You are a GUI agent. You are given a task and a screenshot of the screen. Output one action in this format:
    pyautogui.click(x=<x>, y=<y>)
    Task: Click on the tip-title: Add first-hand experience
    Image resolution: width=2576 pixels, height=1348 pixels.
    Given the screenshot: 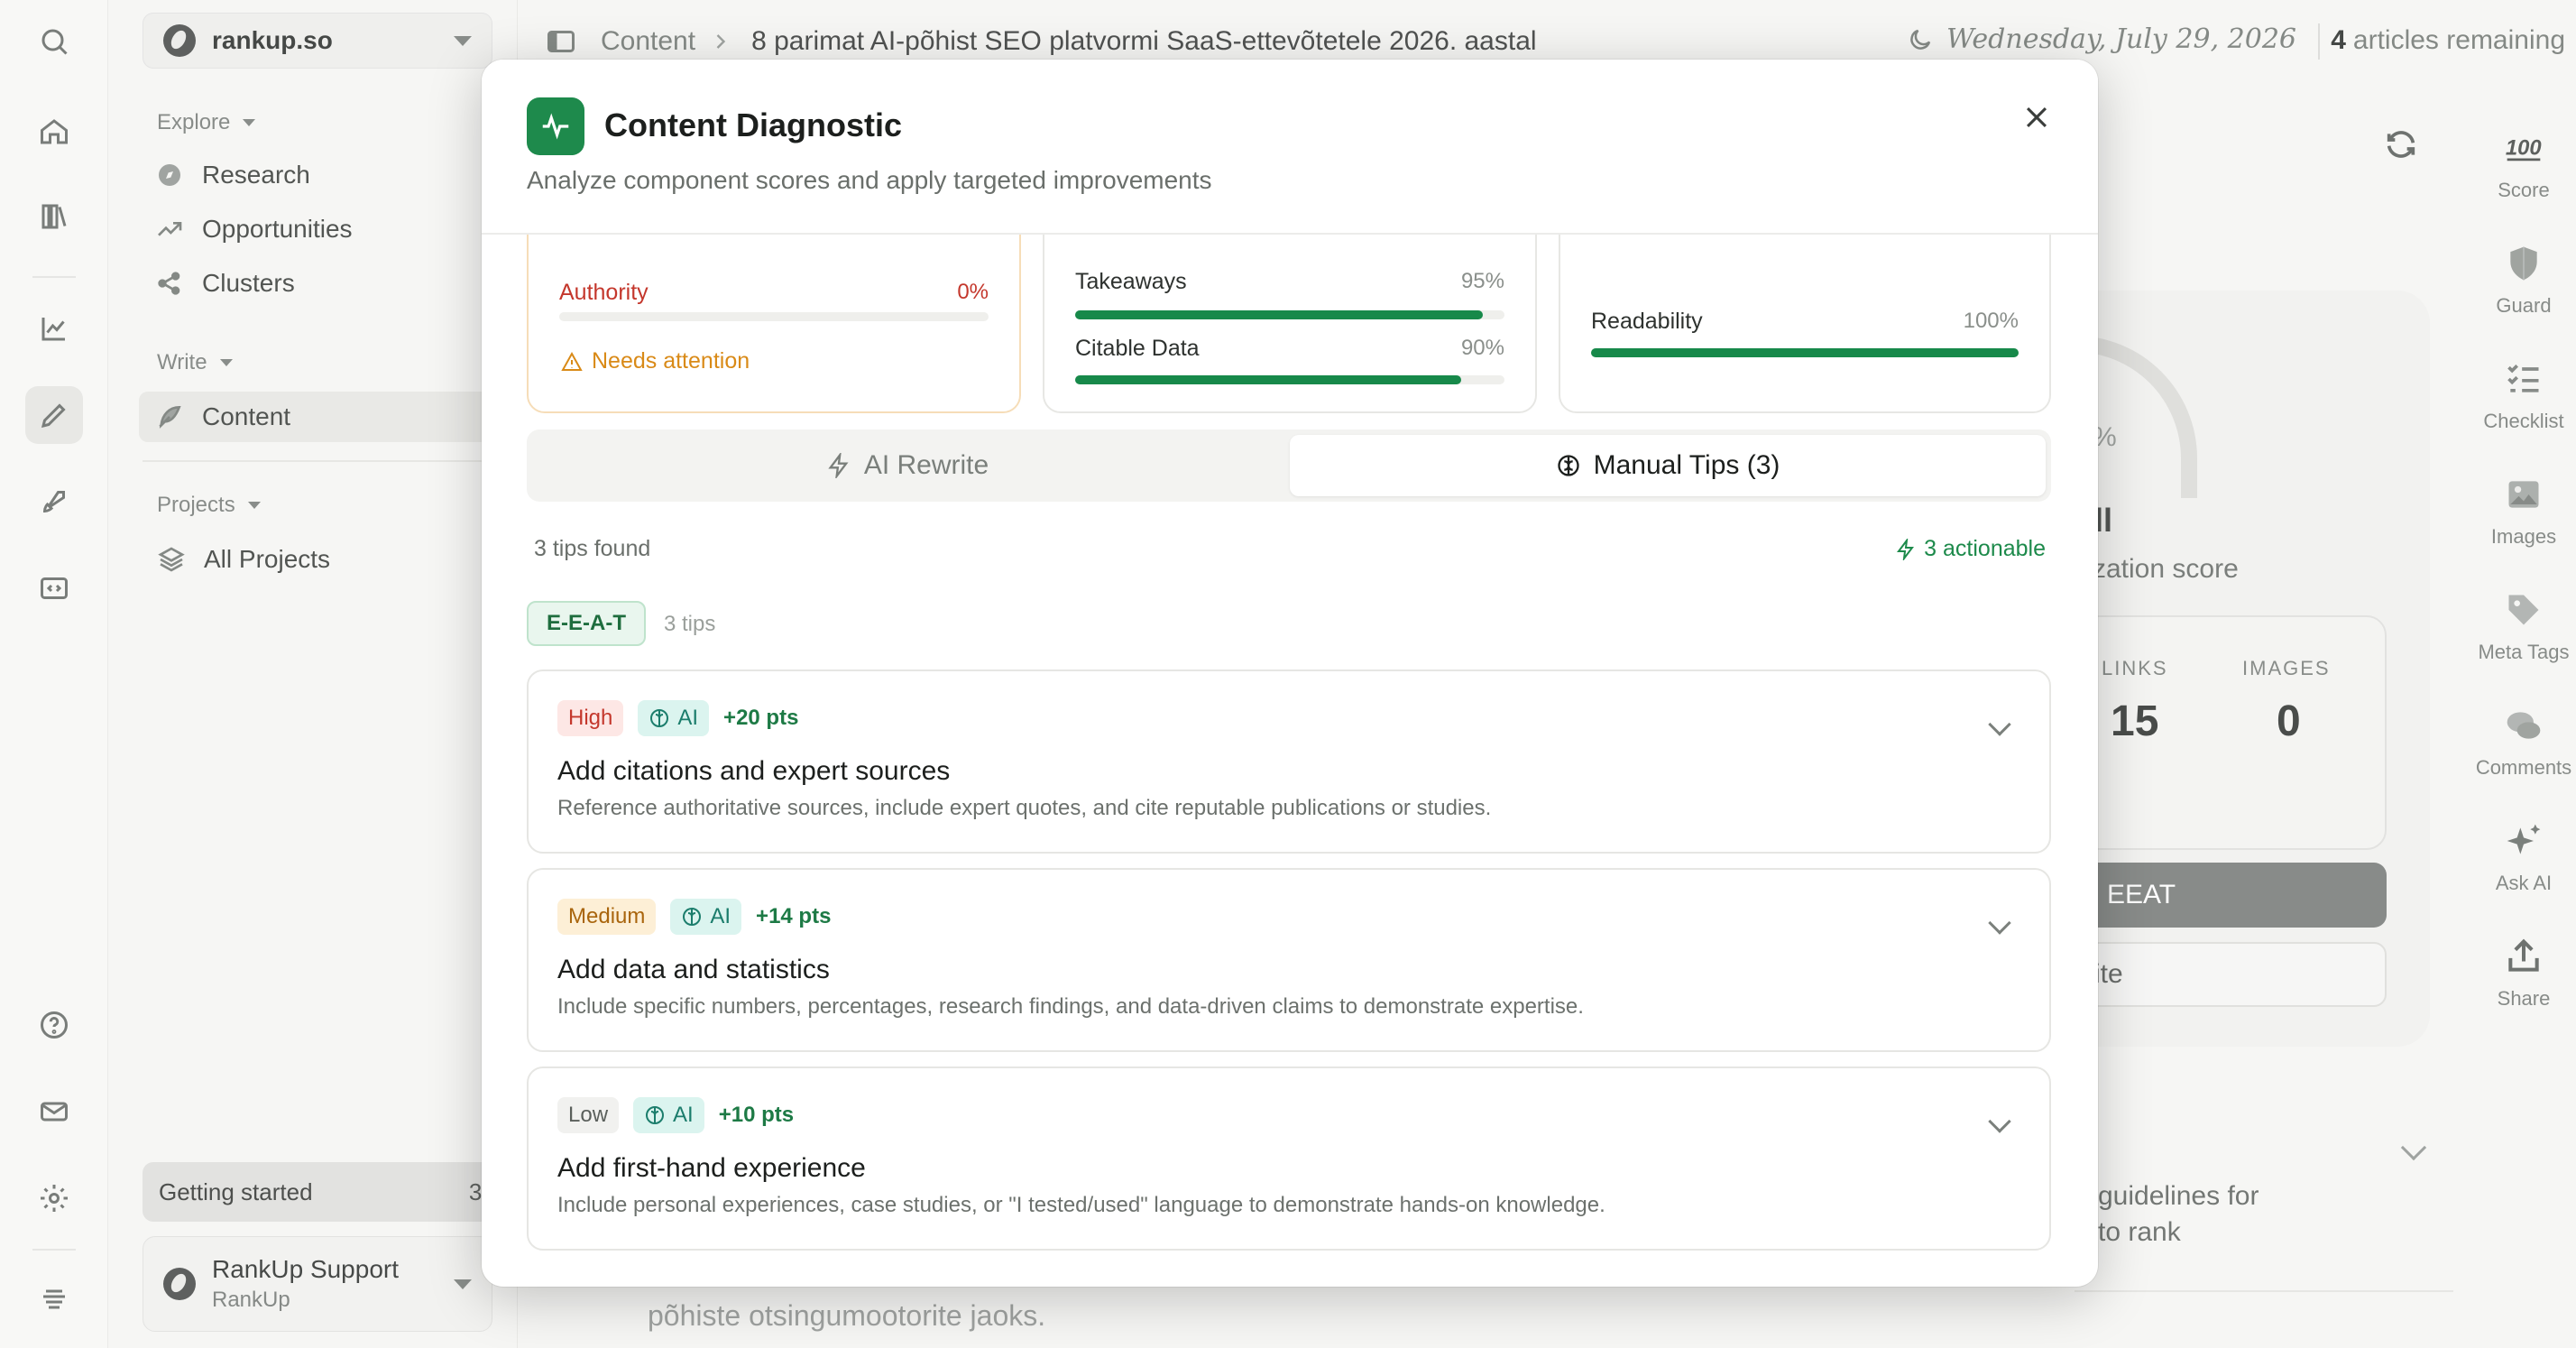 What is the action you would take?
    pyautogui.click(x=711, y=1168)
    